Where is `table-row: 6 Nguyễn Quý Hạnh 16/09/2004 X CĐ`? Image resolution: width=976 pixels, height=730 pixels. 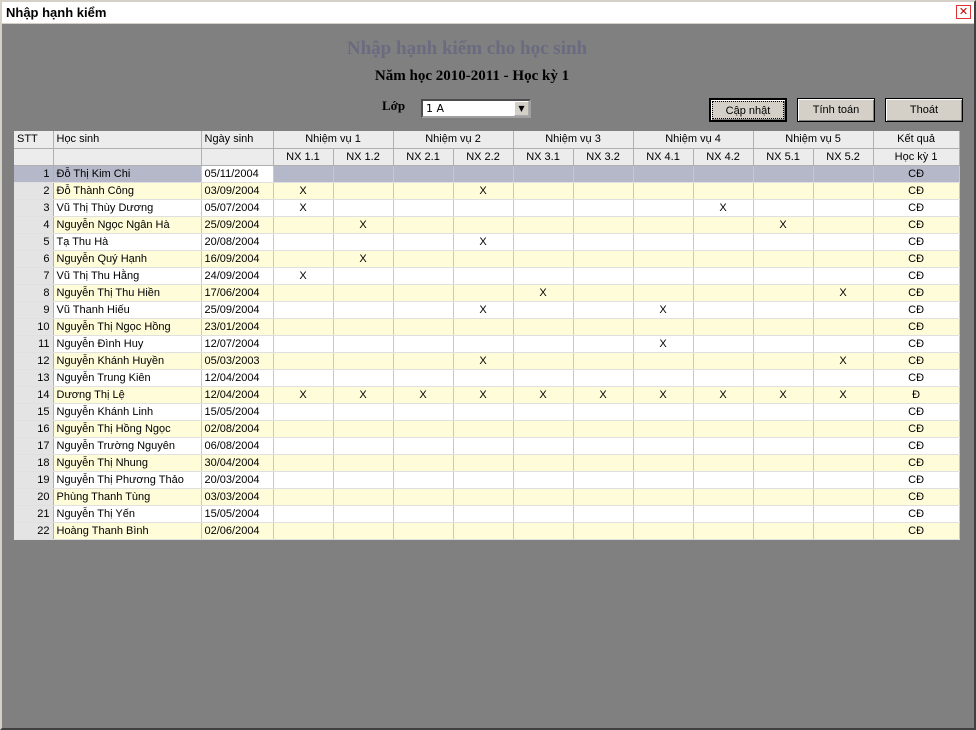
table-row: 6 Nguyễn Quý Hạnh 16/09/2004 X CĐ is located at coordinates (487, 259).